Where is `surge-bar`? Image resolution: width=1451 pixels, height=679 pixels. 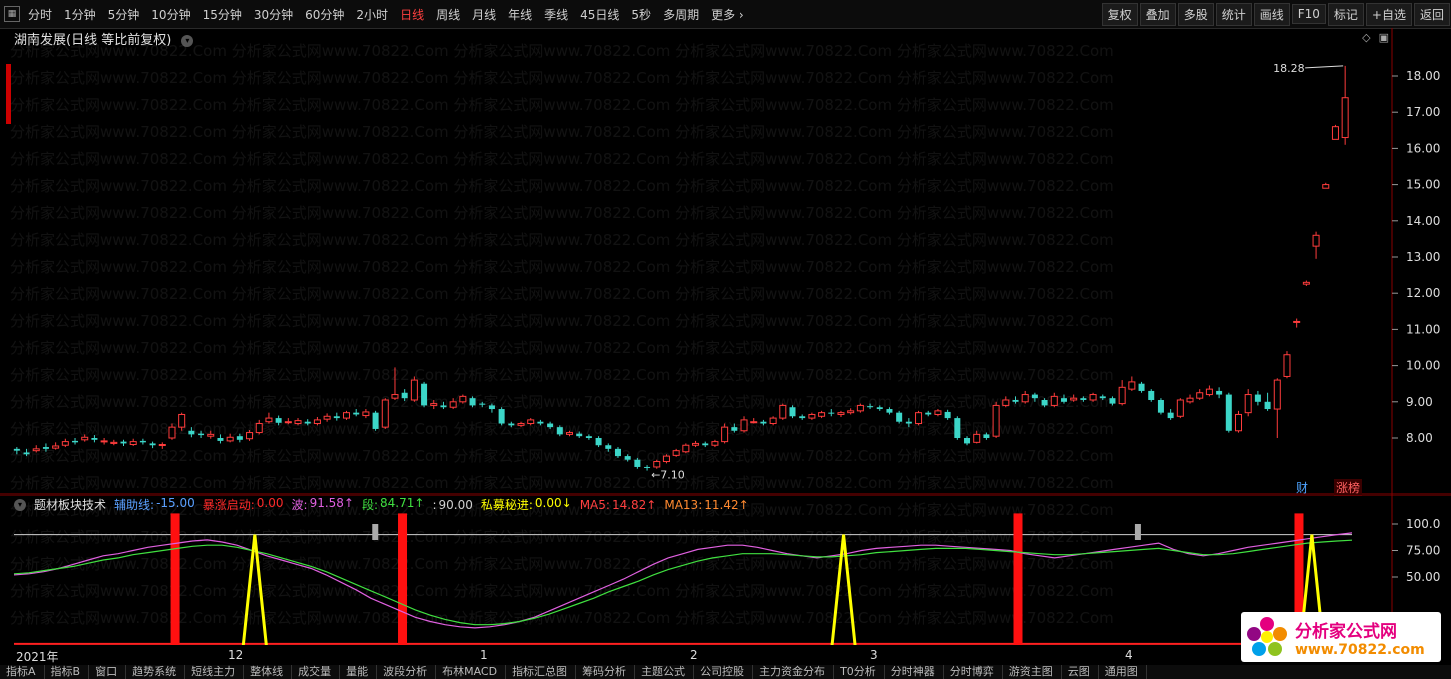
surge-bar is located at coordinates (403, 579).